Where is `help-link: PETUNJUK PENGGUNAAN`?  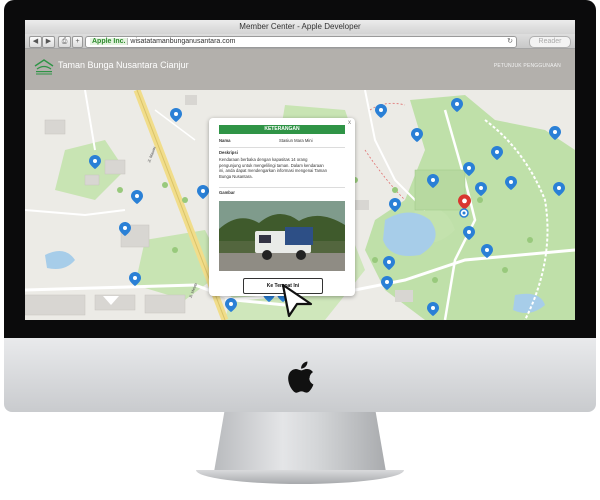
help-link: PETUNJUK PENGGUNAAN is located at coordinates (527, 66).